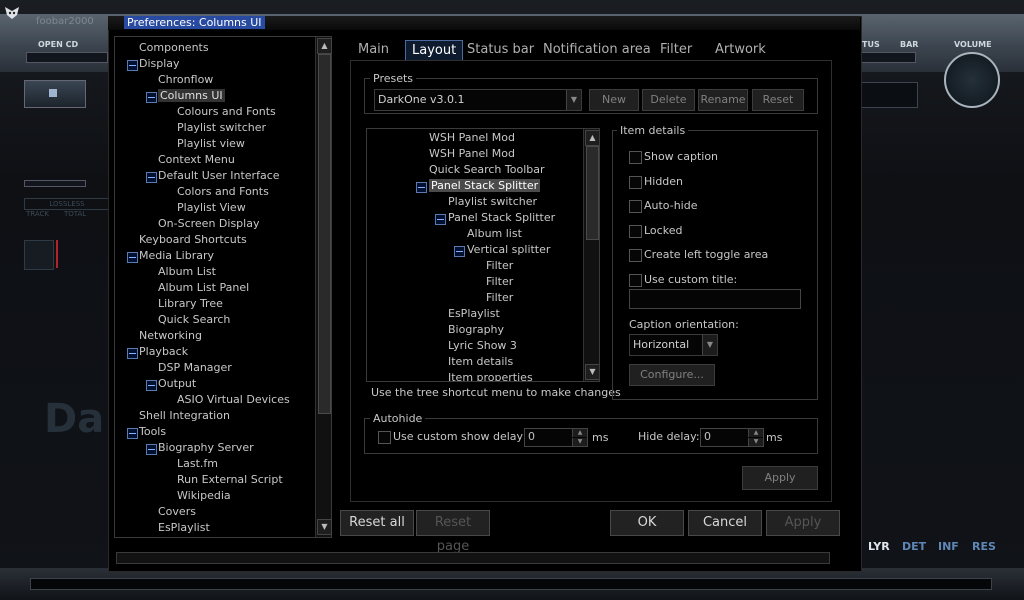  I want to click on tree-item: Display, so click(159, 63).